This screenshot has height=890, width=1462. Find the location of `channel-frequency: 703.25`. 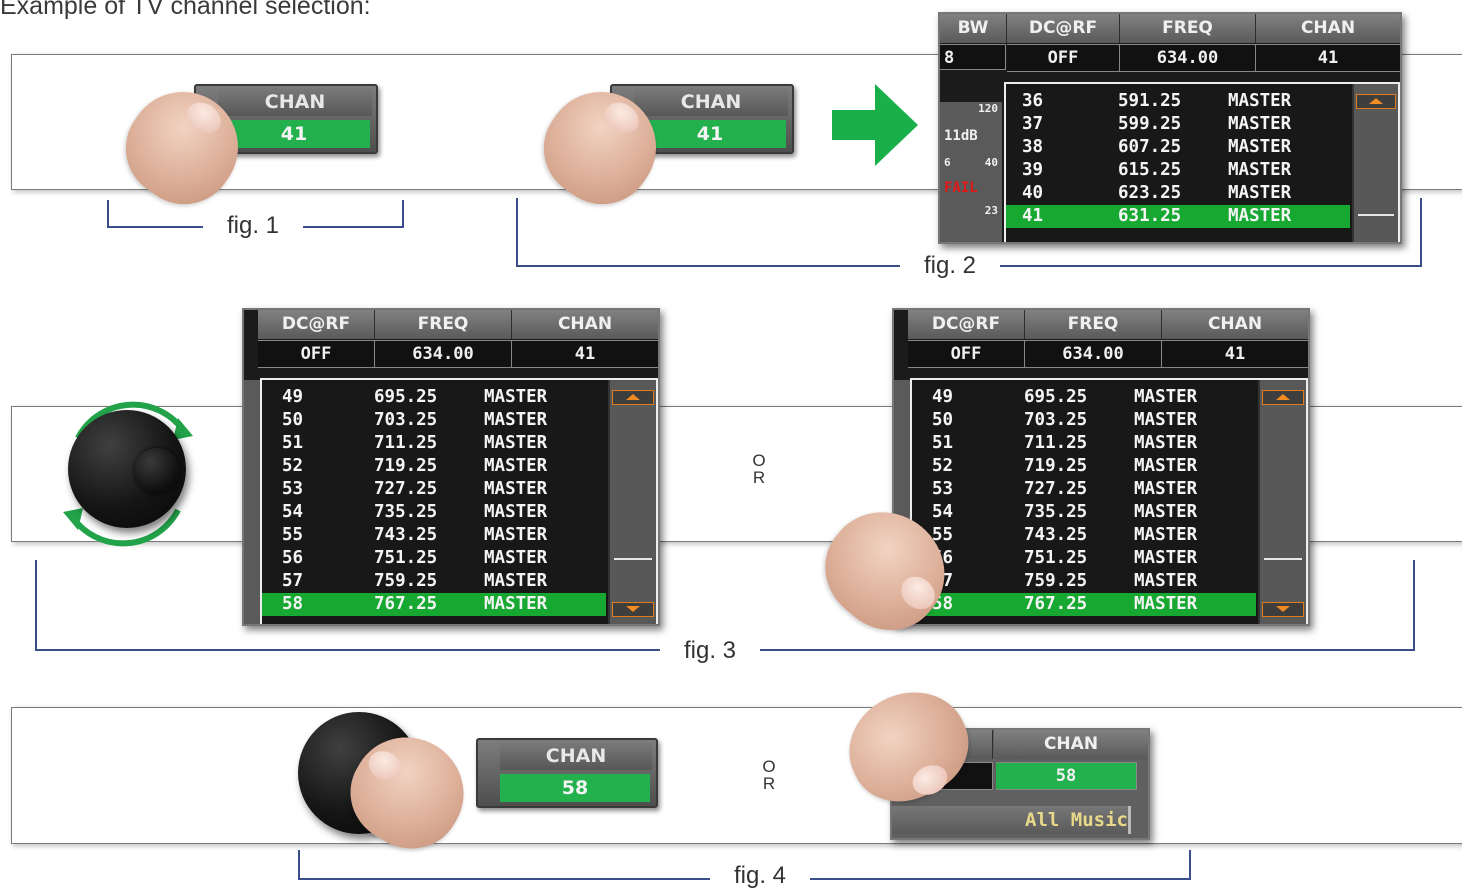

channel-frequency: 703.25 is located at coordinates (406, 420).